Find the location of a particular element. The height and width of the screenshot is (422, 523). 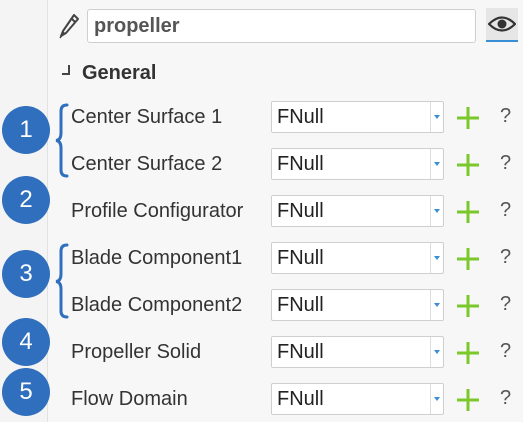

row-label: Profile Configurator is located at coordinates (157, 211).